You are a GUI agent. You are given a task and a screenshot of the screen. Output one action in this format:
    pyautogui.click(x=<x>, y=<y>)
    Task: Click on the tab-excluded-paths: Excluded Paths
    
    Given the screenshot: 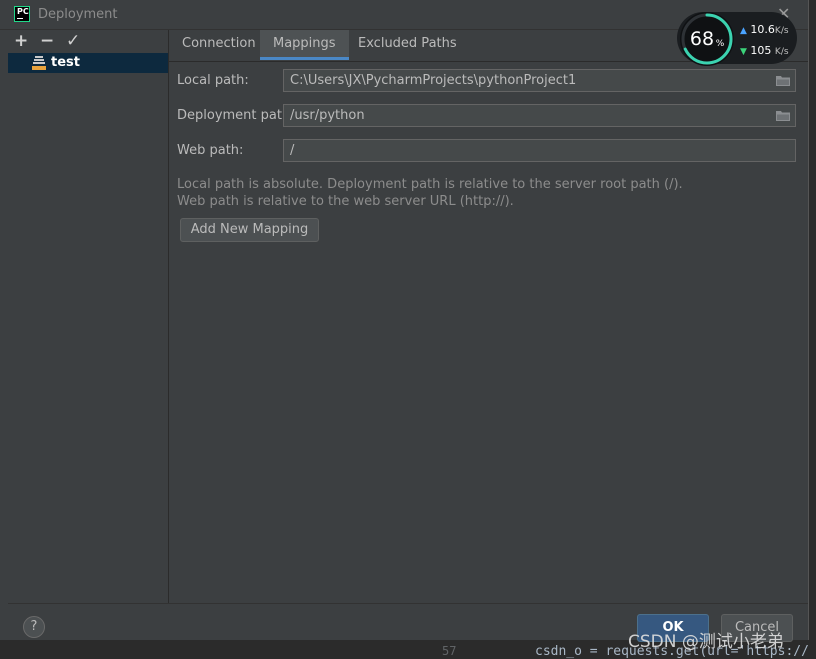 What is the action you would take?
    pyautogui.click(x=407, y=45)
    